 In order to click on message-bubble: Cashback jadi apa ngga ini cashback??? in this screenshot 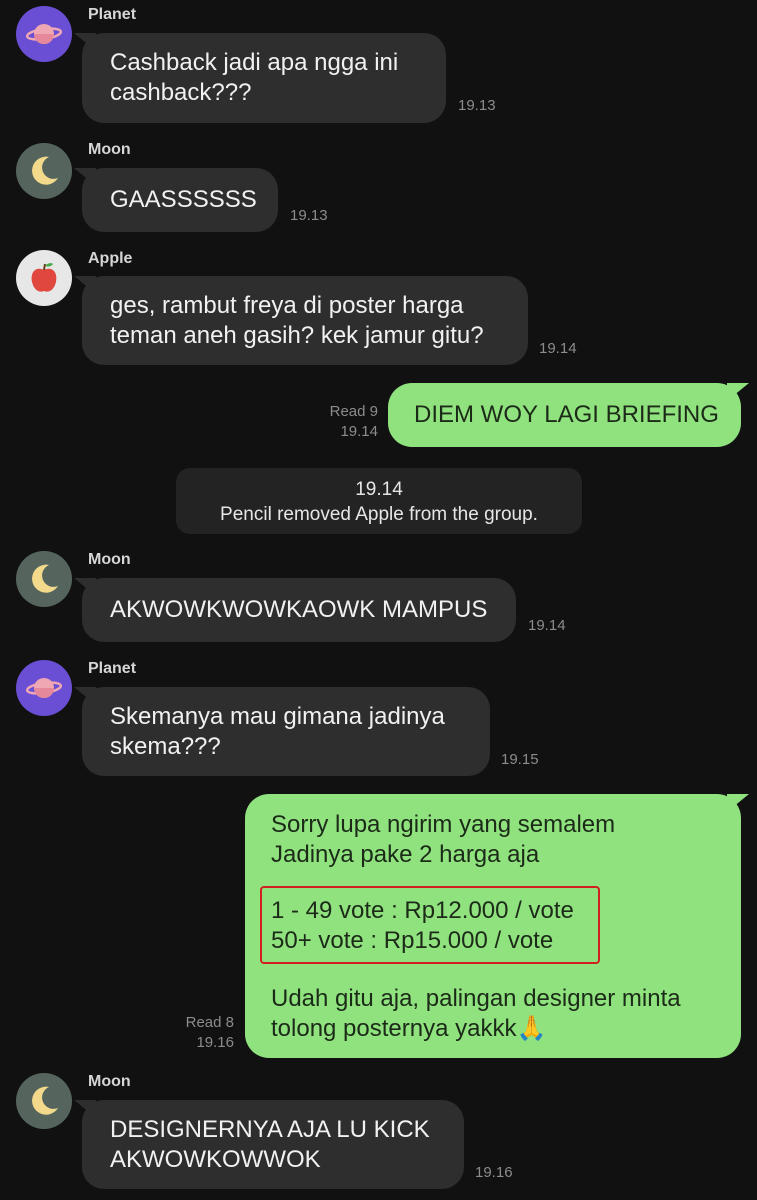, I will do `click(264, 78)`.